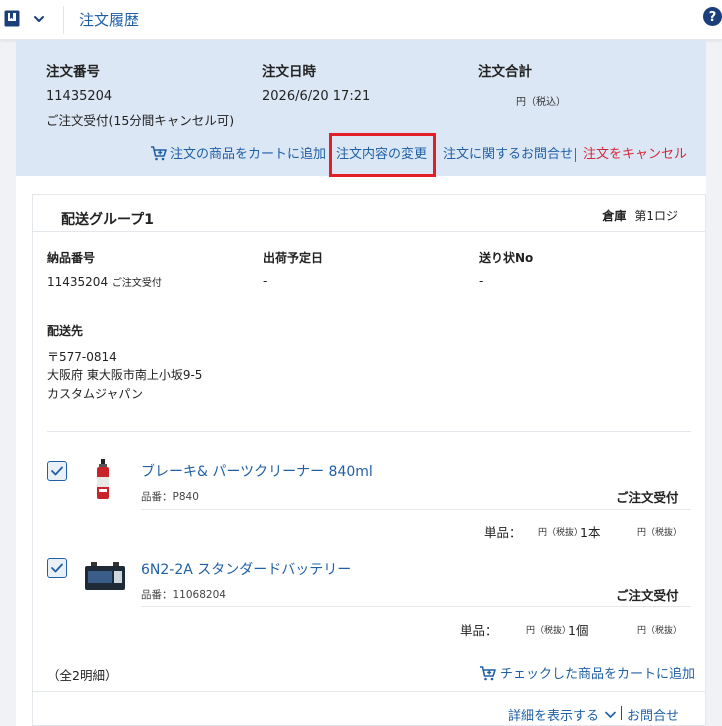 This screenshot has width=722, height=726. Describe the element at coordinates (95, 394) in the screenshot. I see `recipient: カスタムジャパン` at that location.